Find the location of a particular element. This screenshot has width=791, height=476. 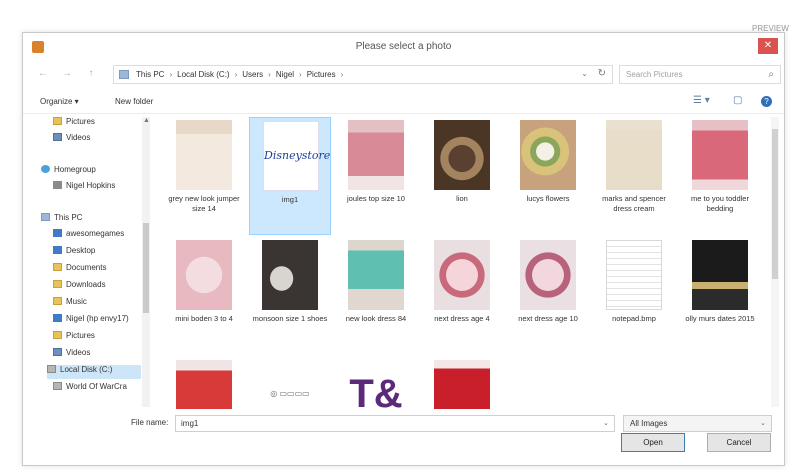

search-box: Search Pictures ⌕ is located at coordinates (700, 74).